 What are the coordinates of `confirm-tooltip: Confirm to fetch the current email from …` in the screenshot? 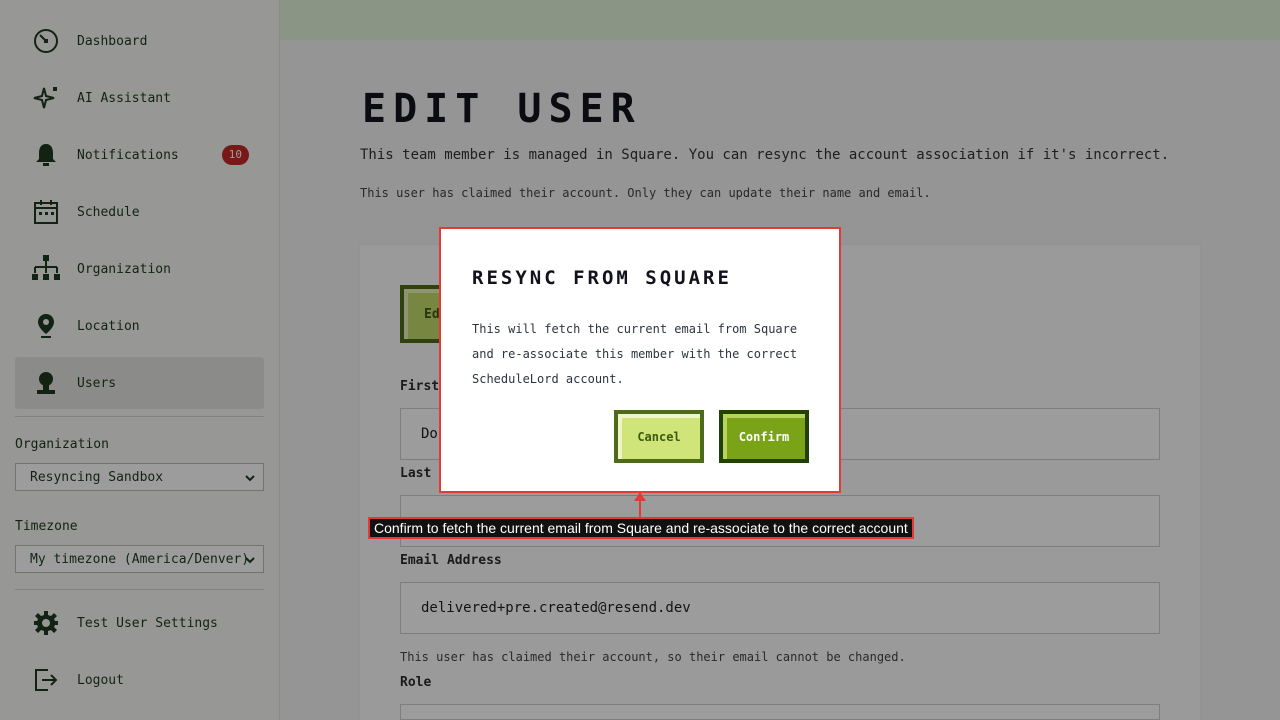 It's located at (641, 528).